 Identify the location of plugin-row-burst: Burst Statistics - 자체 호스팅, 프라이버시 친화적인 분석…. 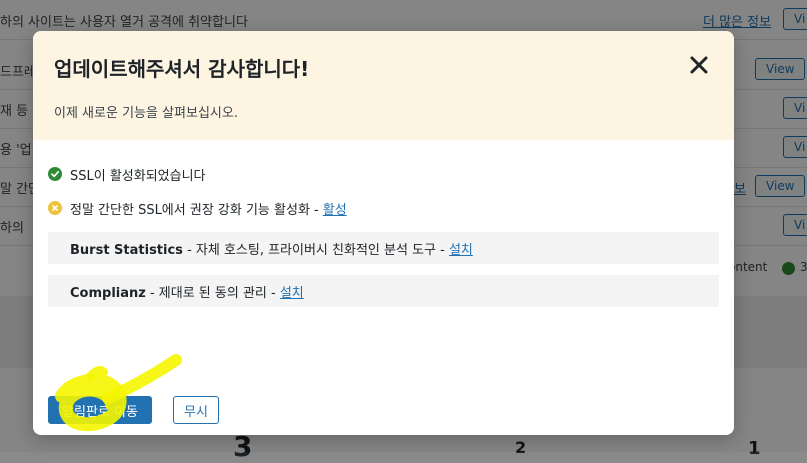
(383, 248).